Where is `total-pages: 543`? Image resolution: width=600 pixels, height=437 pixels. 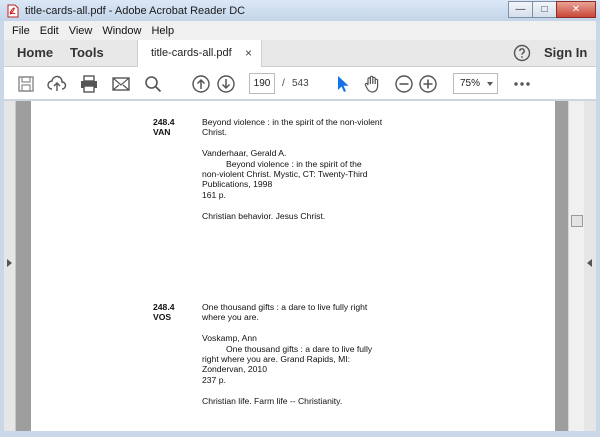 total-pages: 543 is located at coordinates (300, 83).